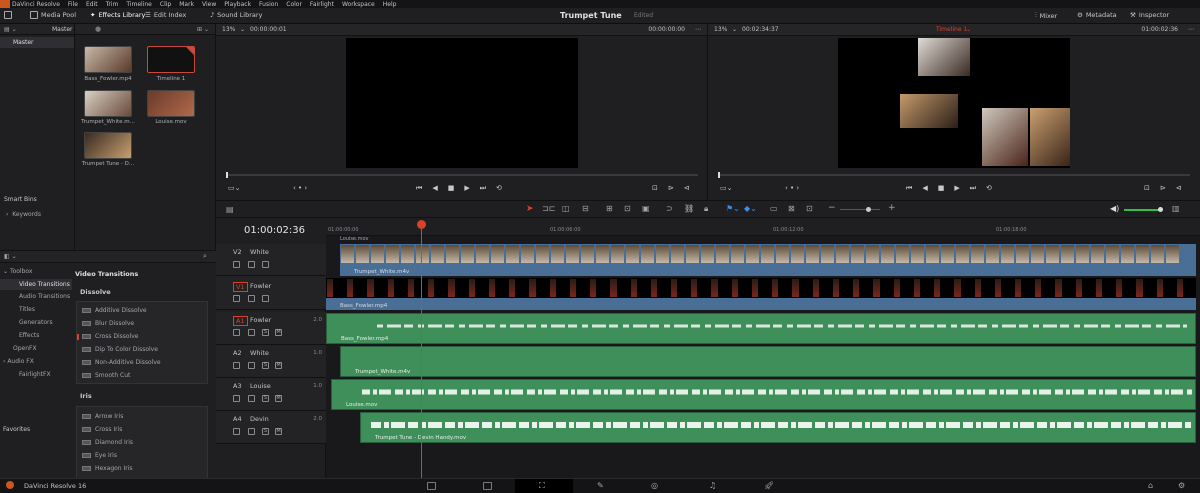 This screenshot has width=1200, height=493. I want to click on effect-arrow-iris: Arrow Iris, so click(109, 416).